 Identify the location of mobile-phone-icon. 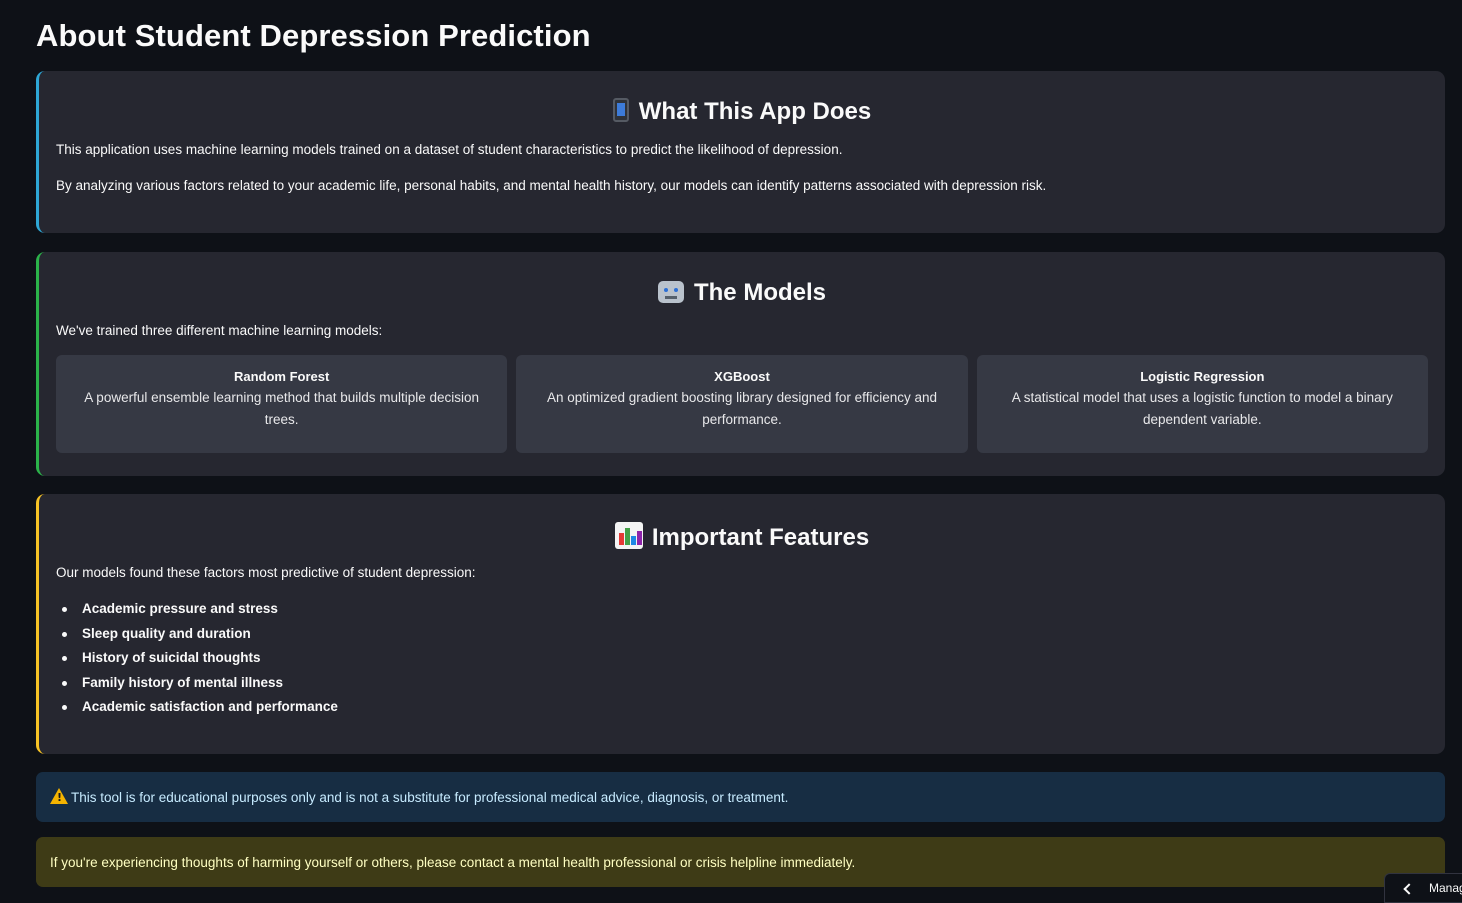
(620, 110).